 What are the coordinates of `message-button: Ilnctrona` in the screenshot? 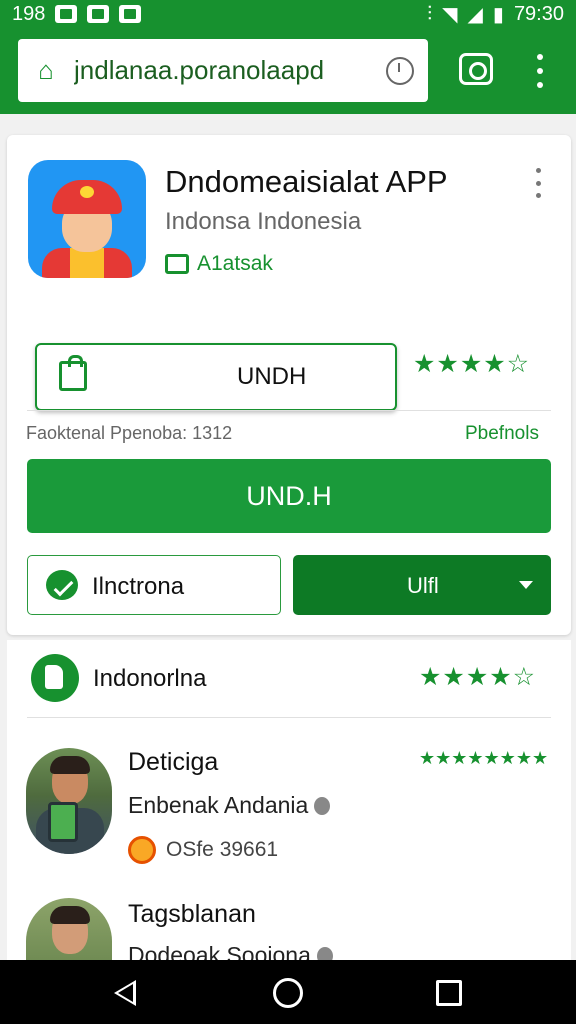 It's located at (154, 585).